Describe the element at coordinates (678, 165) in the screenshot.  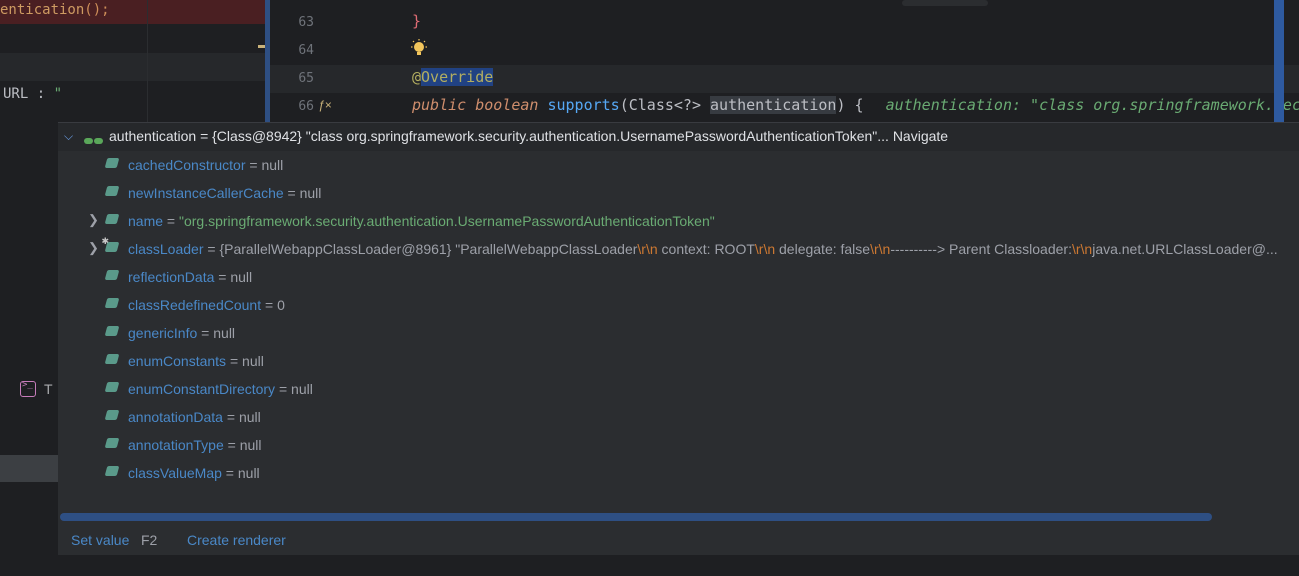
I see `field-row: cachedConstructor = null` at that location.